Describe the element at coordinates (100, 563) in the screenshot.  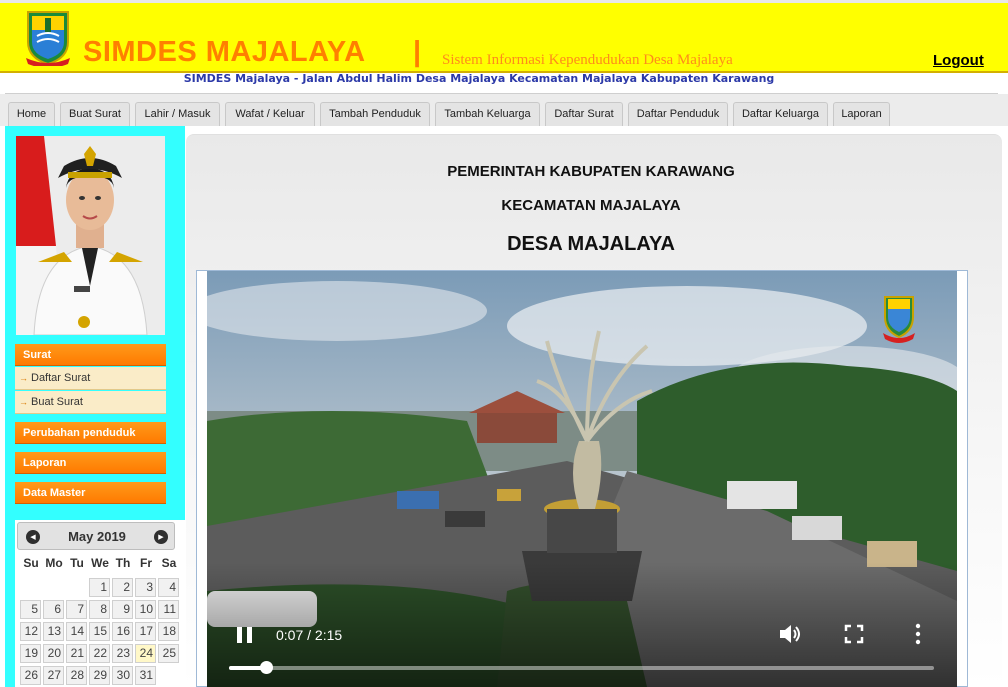
I see `calendar-weekday: We` at that location.